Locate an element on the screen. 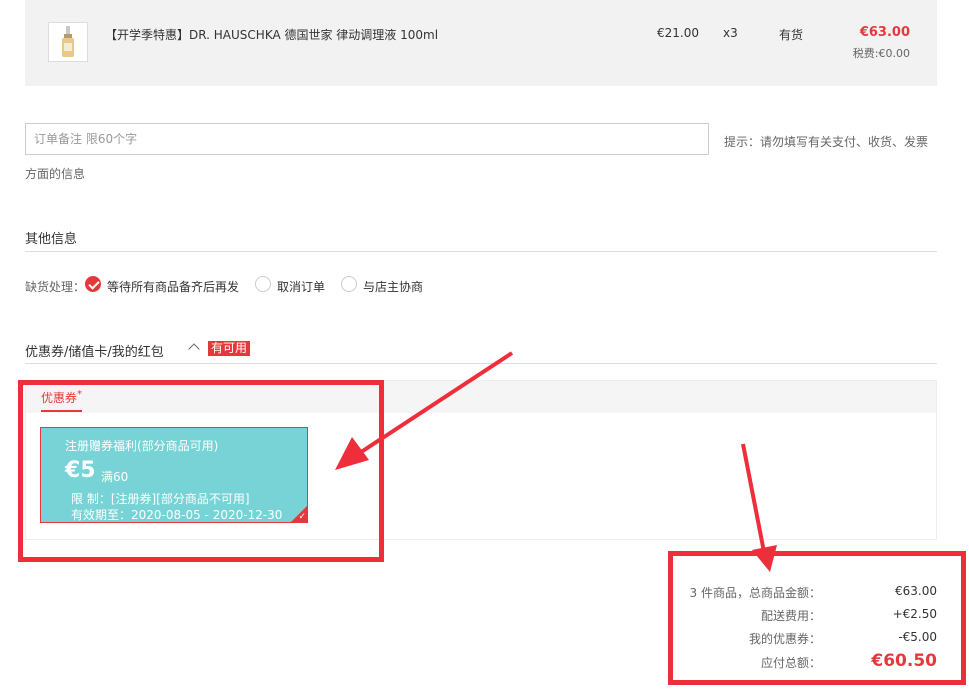  annotation-box-summary is located at coordinates (817, 618).